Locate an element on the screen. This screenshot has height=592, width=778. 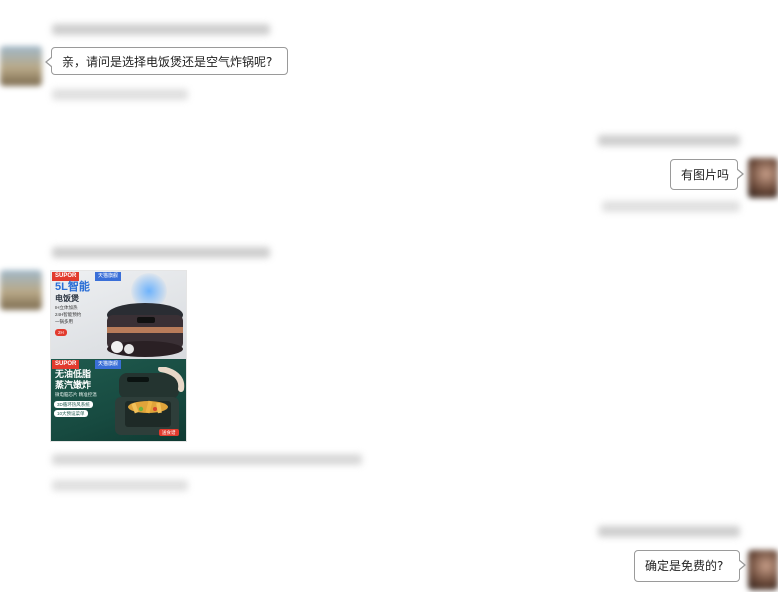
feature-line: 一锅多用 is located at coordinates (64, 321).